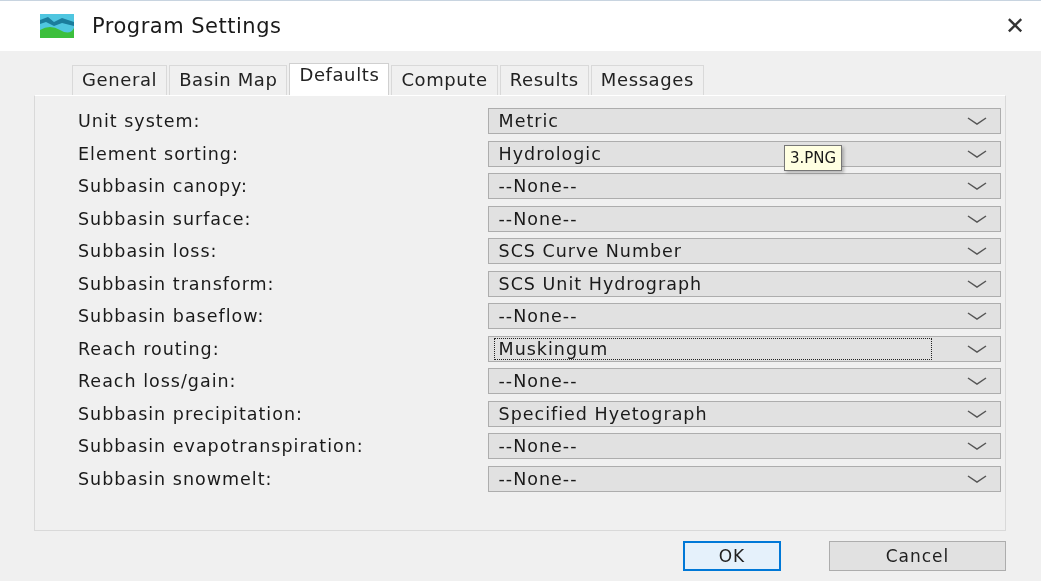  What do you see at coordinates (159, 153) in the screenshot?
I see `setting-label: Element sorting:` at bounding box center [159, 153].